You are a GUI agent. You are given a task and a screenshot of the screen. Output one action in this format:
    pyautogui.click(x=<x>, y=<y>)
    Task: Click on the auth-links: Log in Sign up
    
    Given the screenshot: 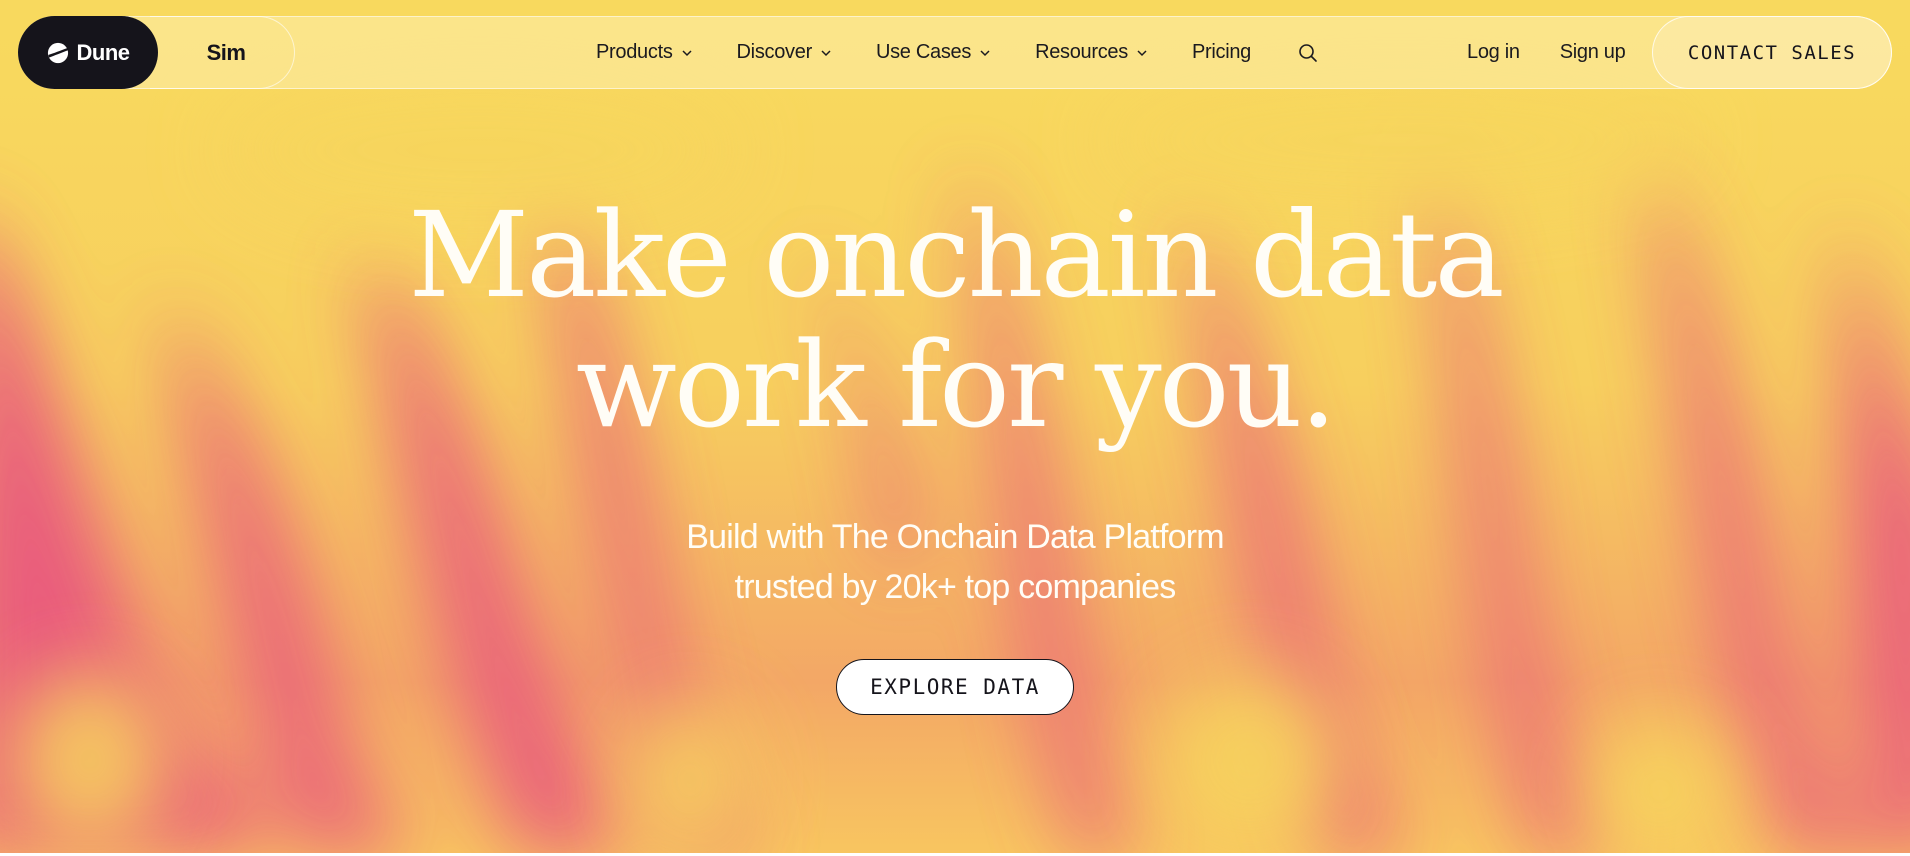 What is the action you would take?
    pyautogui.click(x=1546, y=52)
    